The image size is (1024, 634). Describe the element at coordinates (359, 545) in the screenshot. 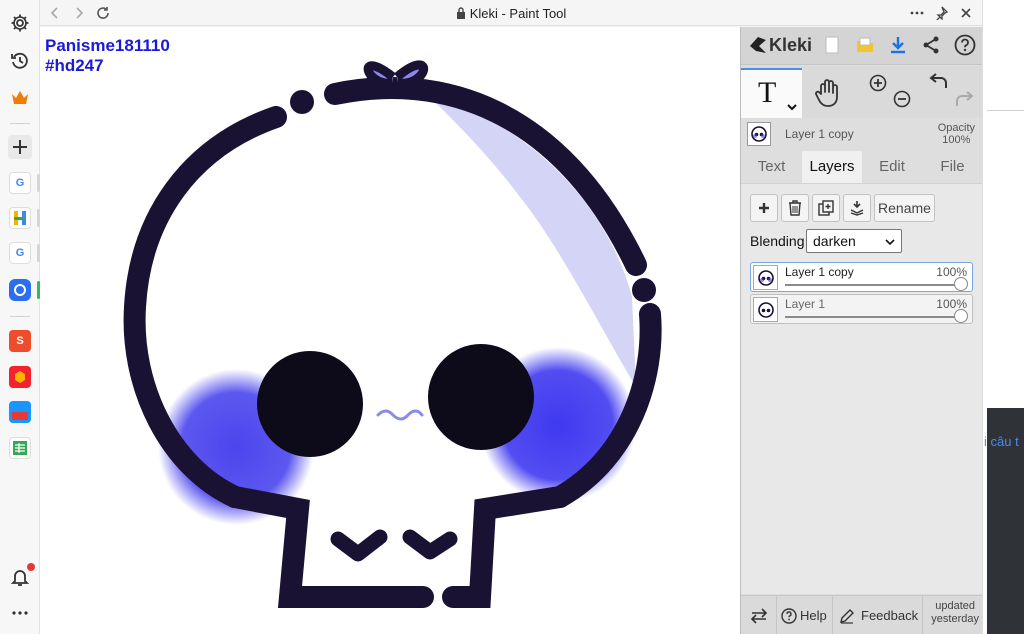

I see `tooth-left` at that location.